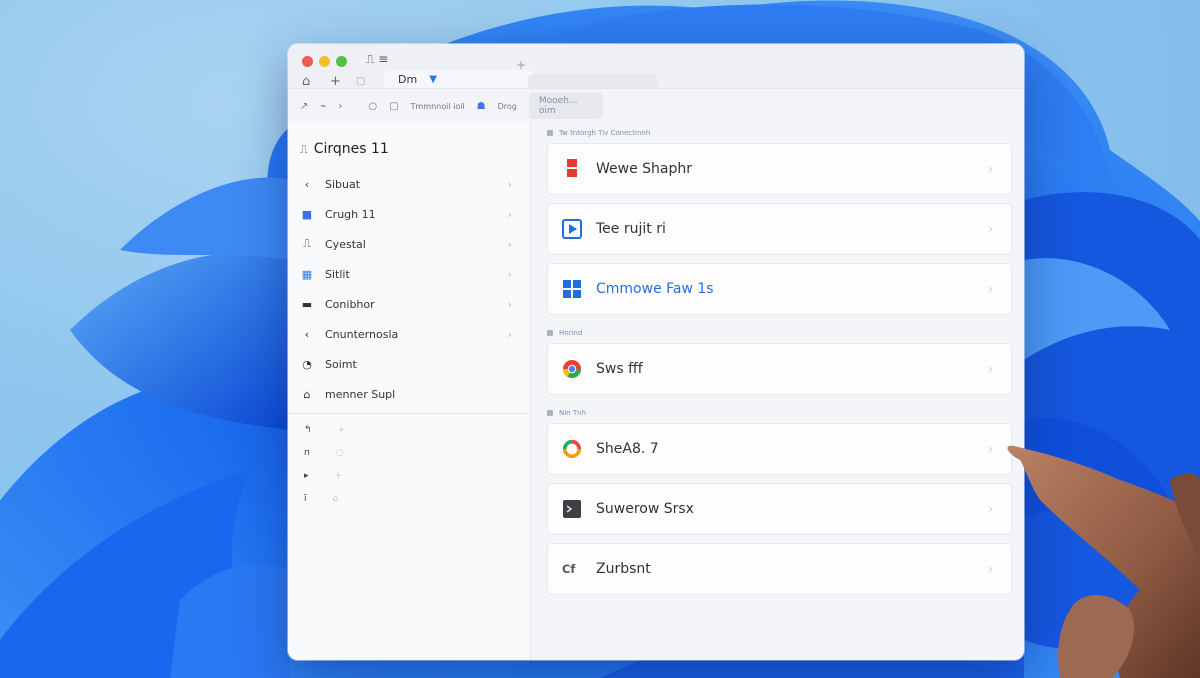 This screenshot has height=678, width=1200. I want to click on refresh-icon: ○, so click(372, 106).